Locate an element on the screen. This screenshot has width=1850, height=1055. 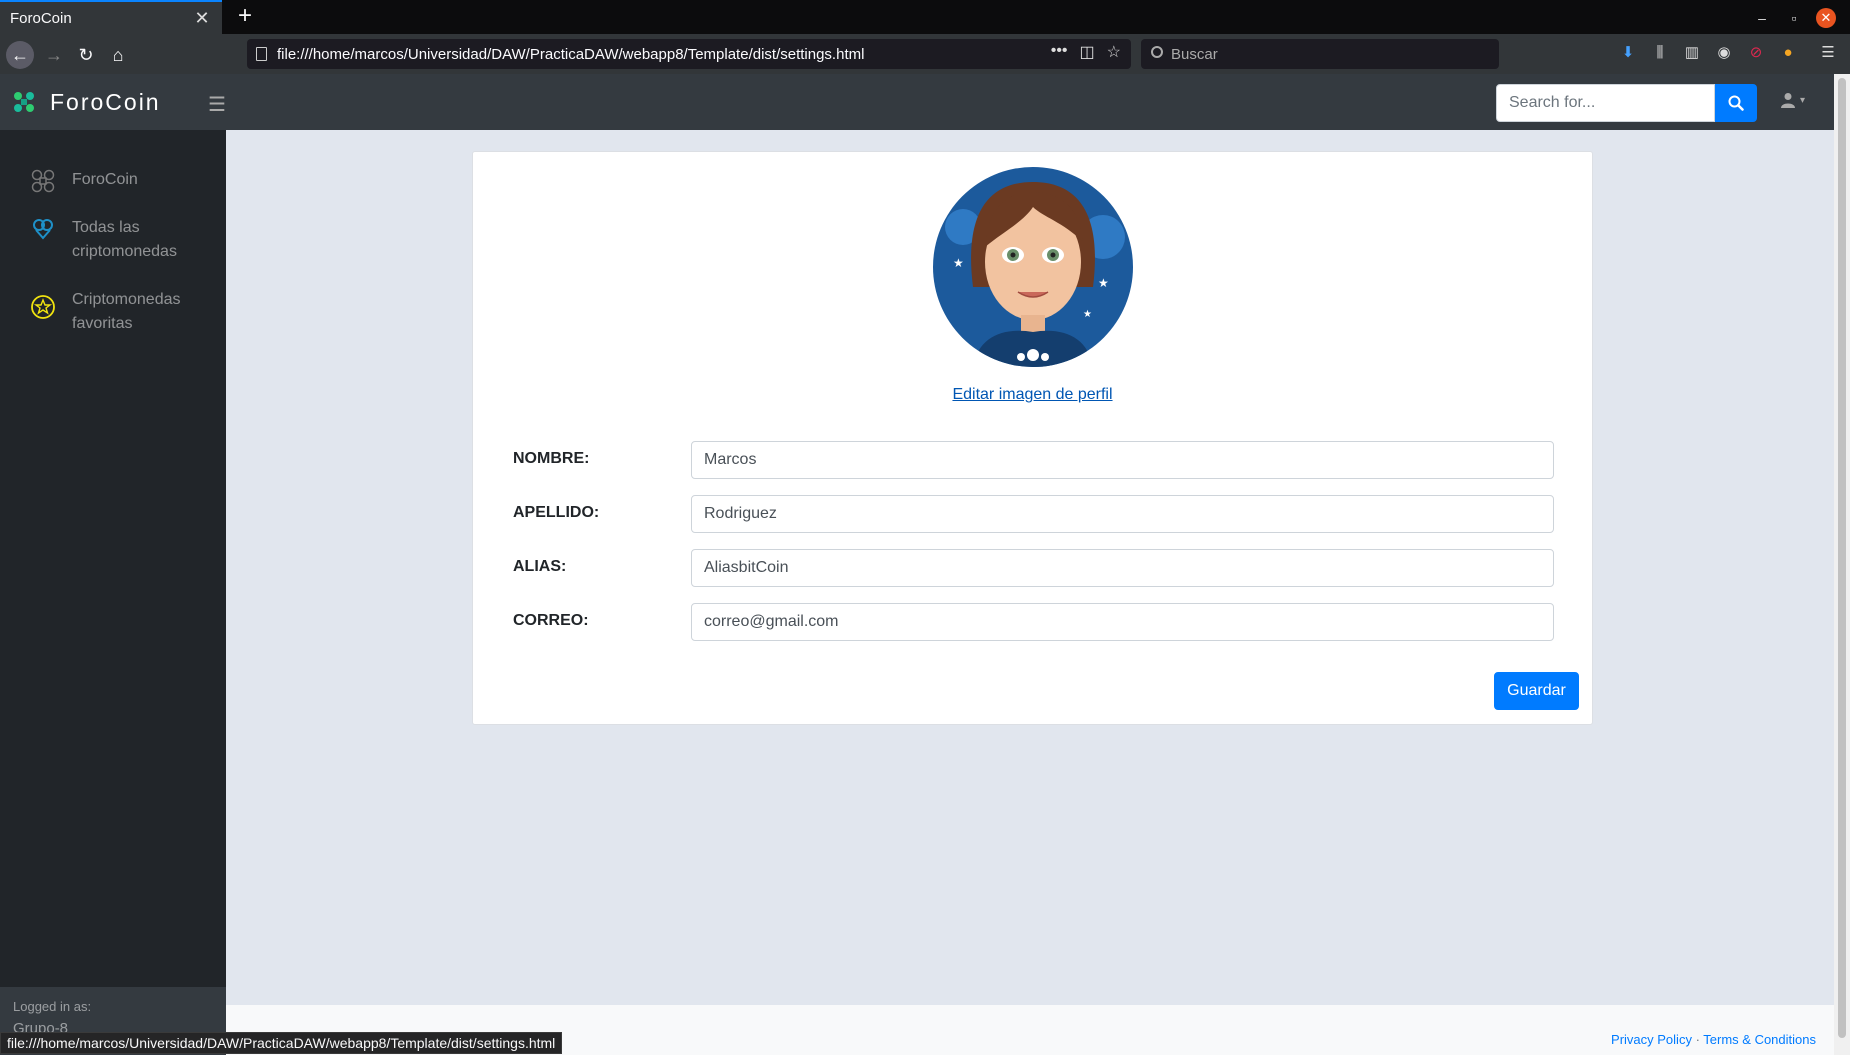
browser-search-placeholder: Buscar is located at coordinates (1194, 54).